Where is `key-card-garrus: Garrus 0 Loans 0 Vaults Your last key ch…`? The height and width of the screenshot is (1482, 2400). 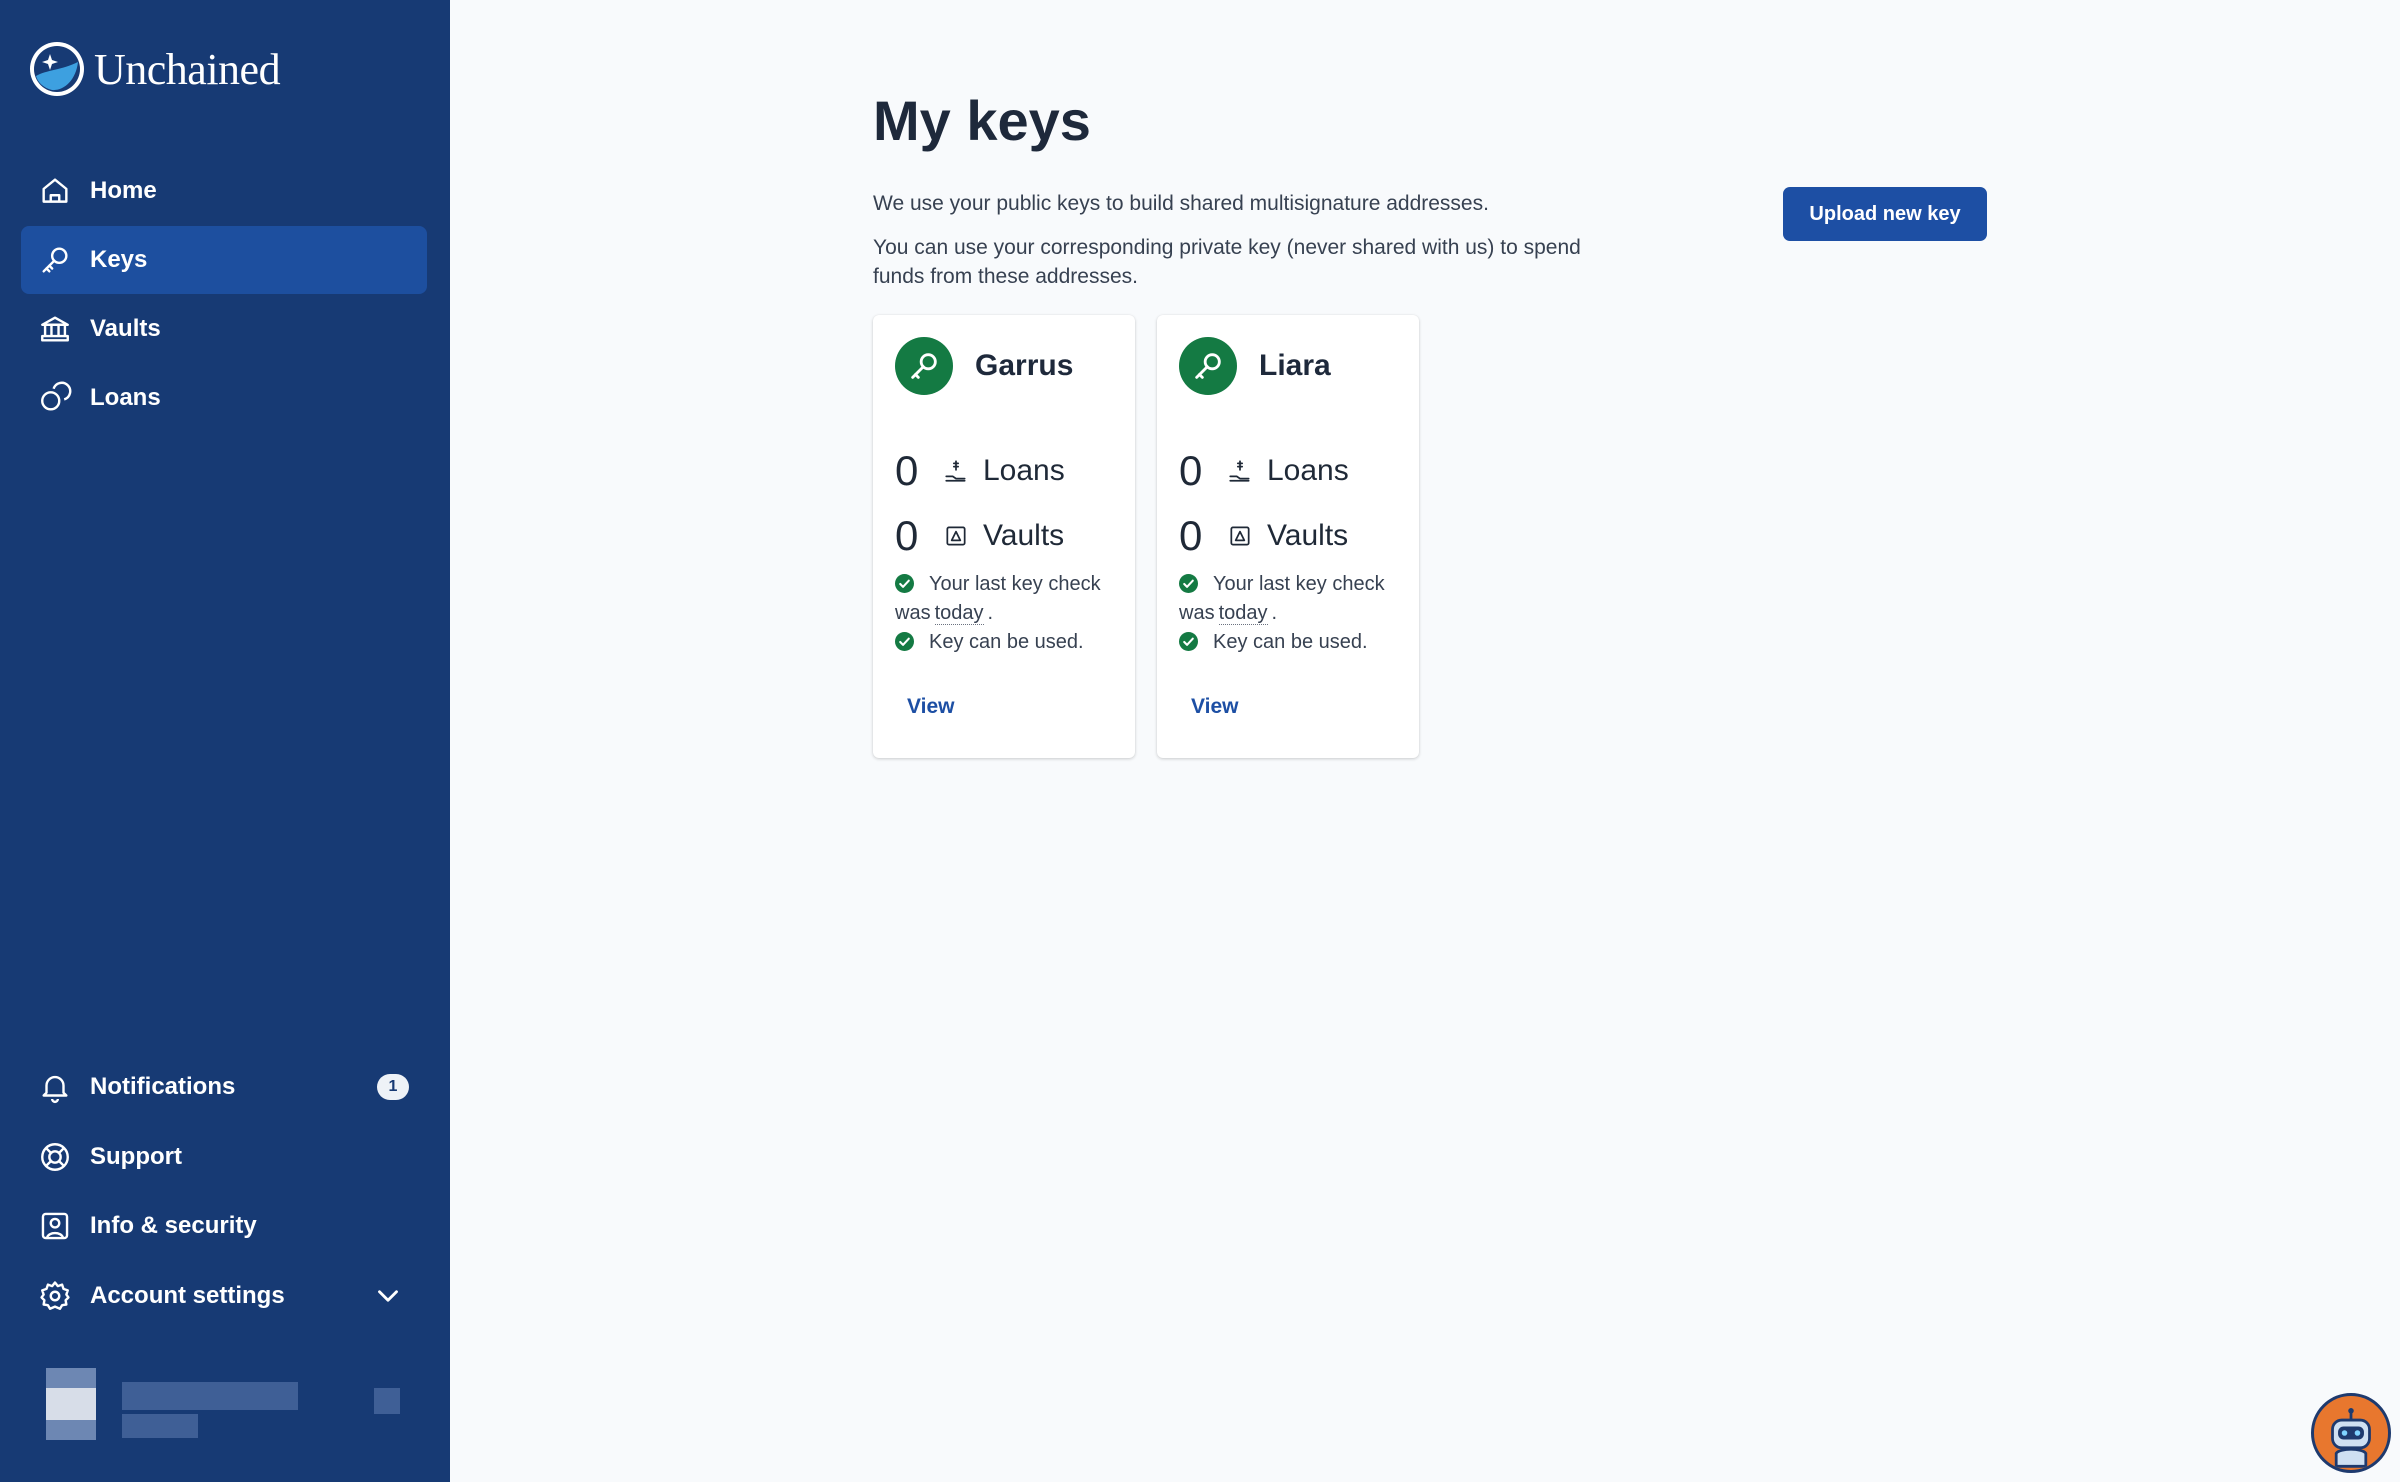
key-card-garrus: Garrus 0 Loans 0 Vaults Your last key ch… is located at coordinates (1004, 536).